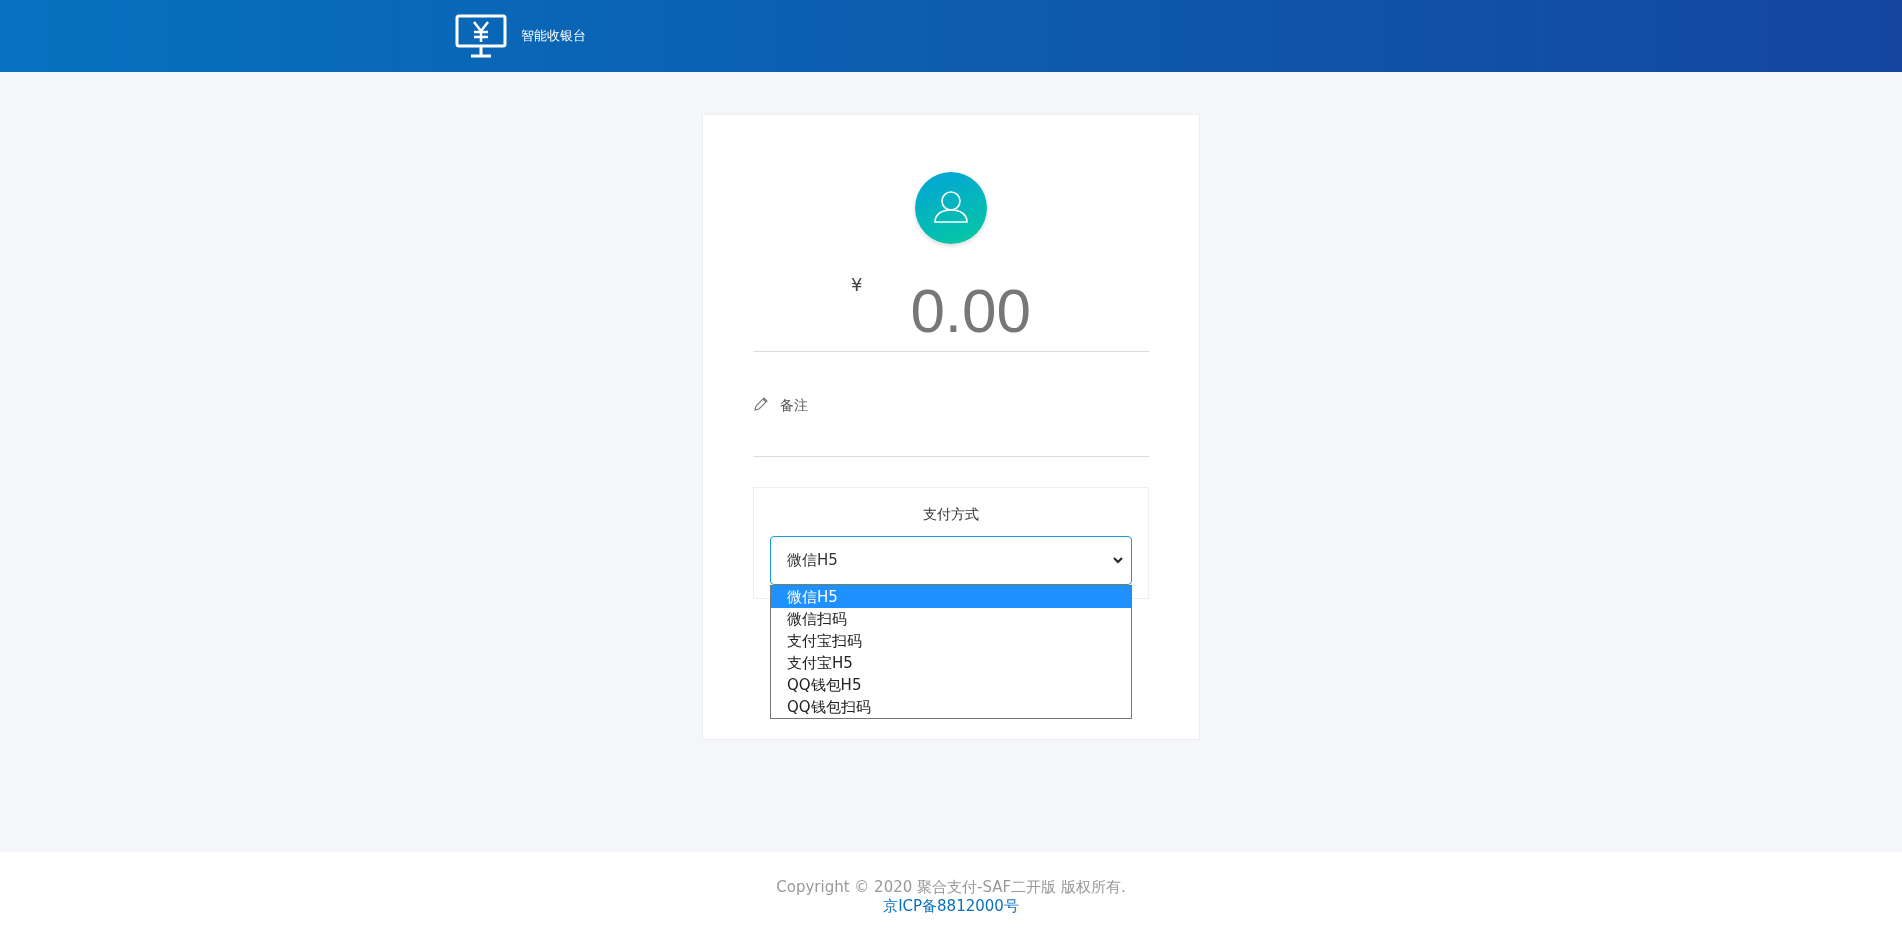 The width and height of the screenshot is (1902, 937). What do you see at coordinates (951, 208) in the screenshot?
I see `user-avatar-icon` at bounding box center [951, 208].